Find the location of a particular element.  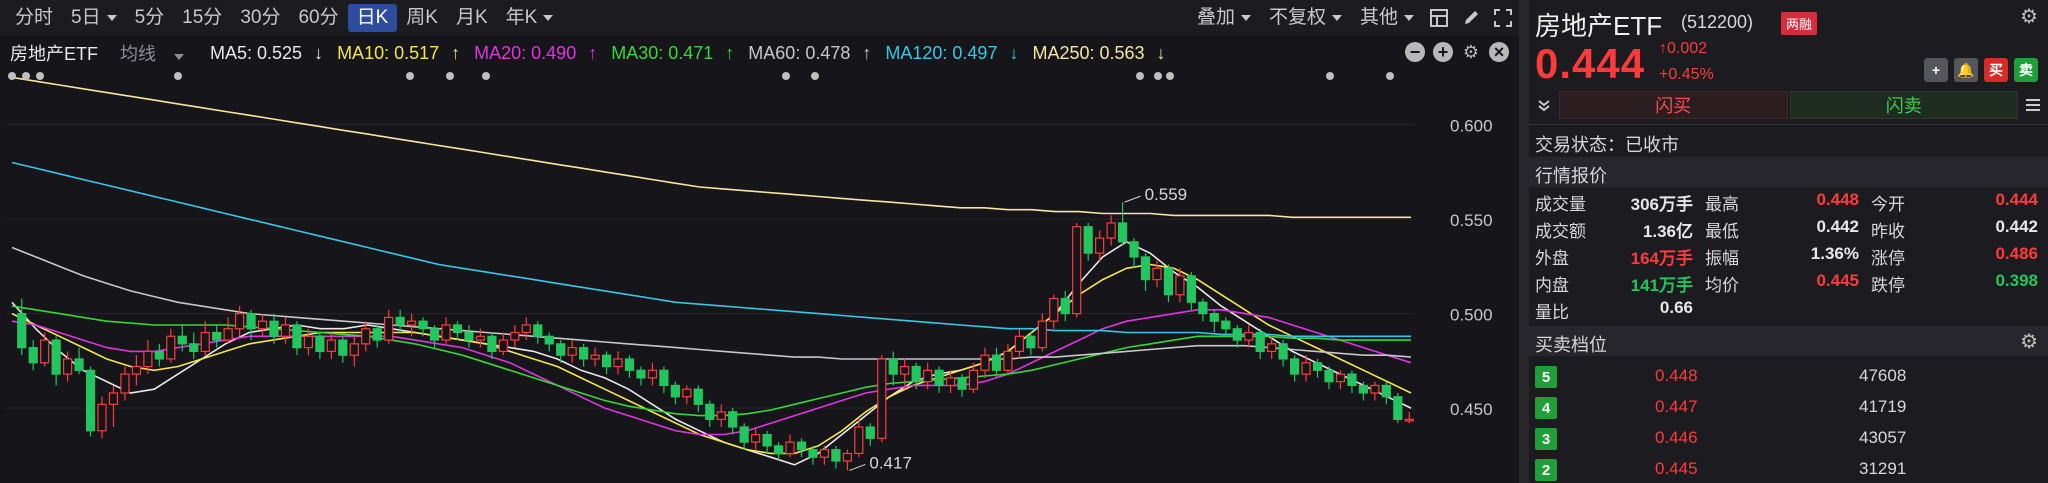

buy-button: 买 is located at coordinates (1996, 70).